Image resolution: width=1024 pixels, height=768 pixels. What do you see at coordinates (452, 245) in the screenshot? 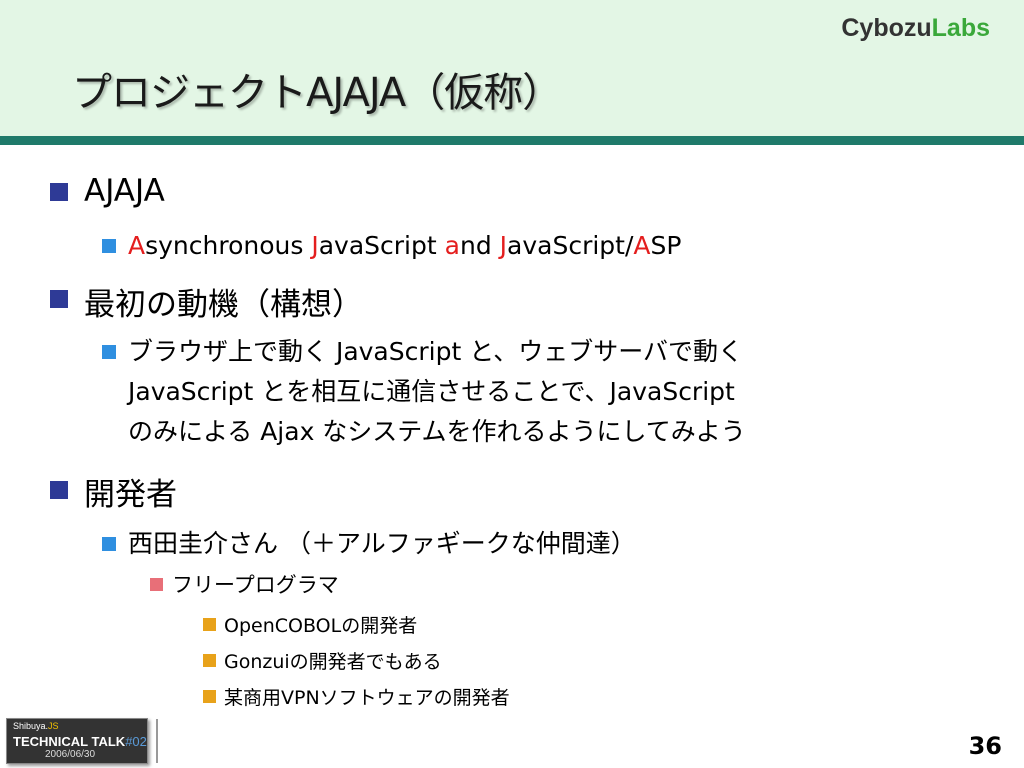
I see `acronym-letter: a` at bounding box center [452, 245].